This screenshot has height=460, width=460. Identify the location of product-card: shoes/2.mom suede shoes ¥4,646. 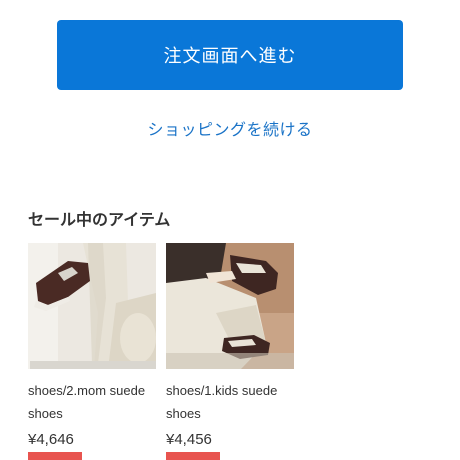
(92, 351).